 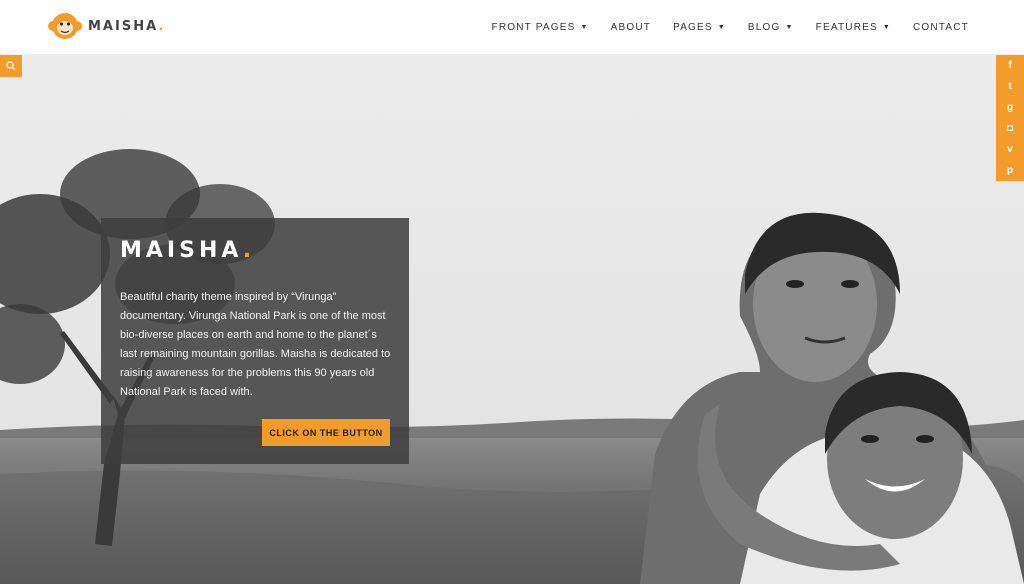 What do you see at coordinates (123, 26) in the screenshot?
I see `brand-name: MAISHA` at bounding box center [123, 26].